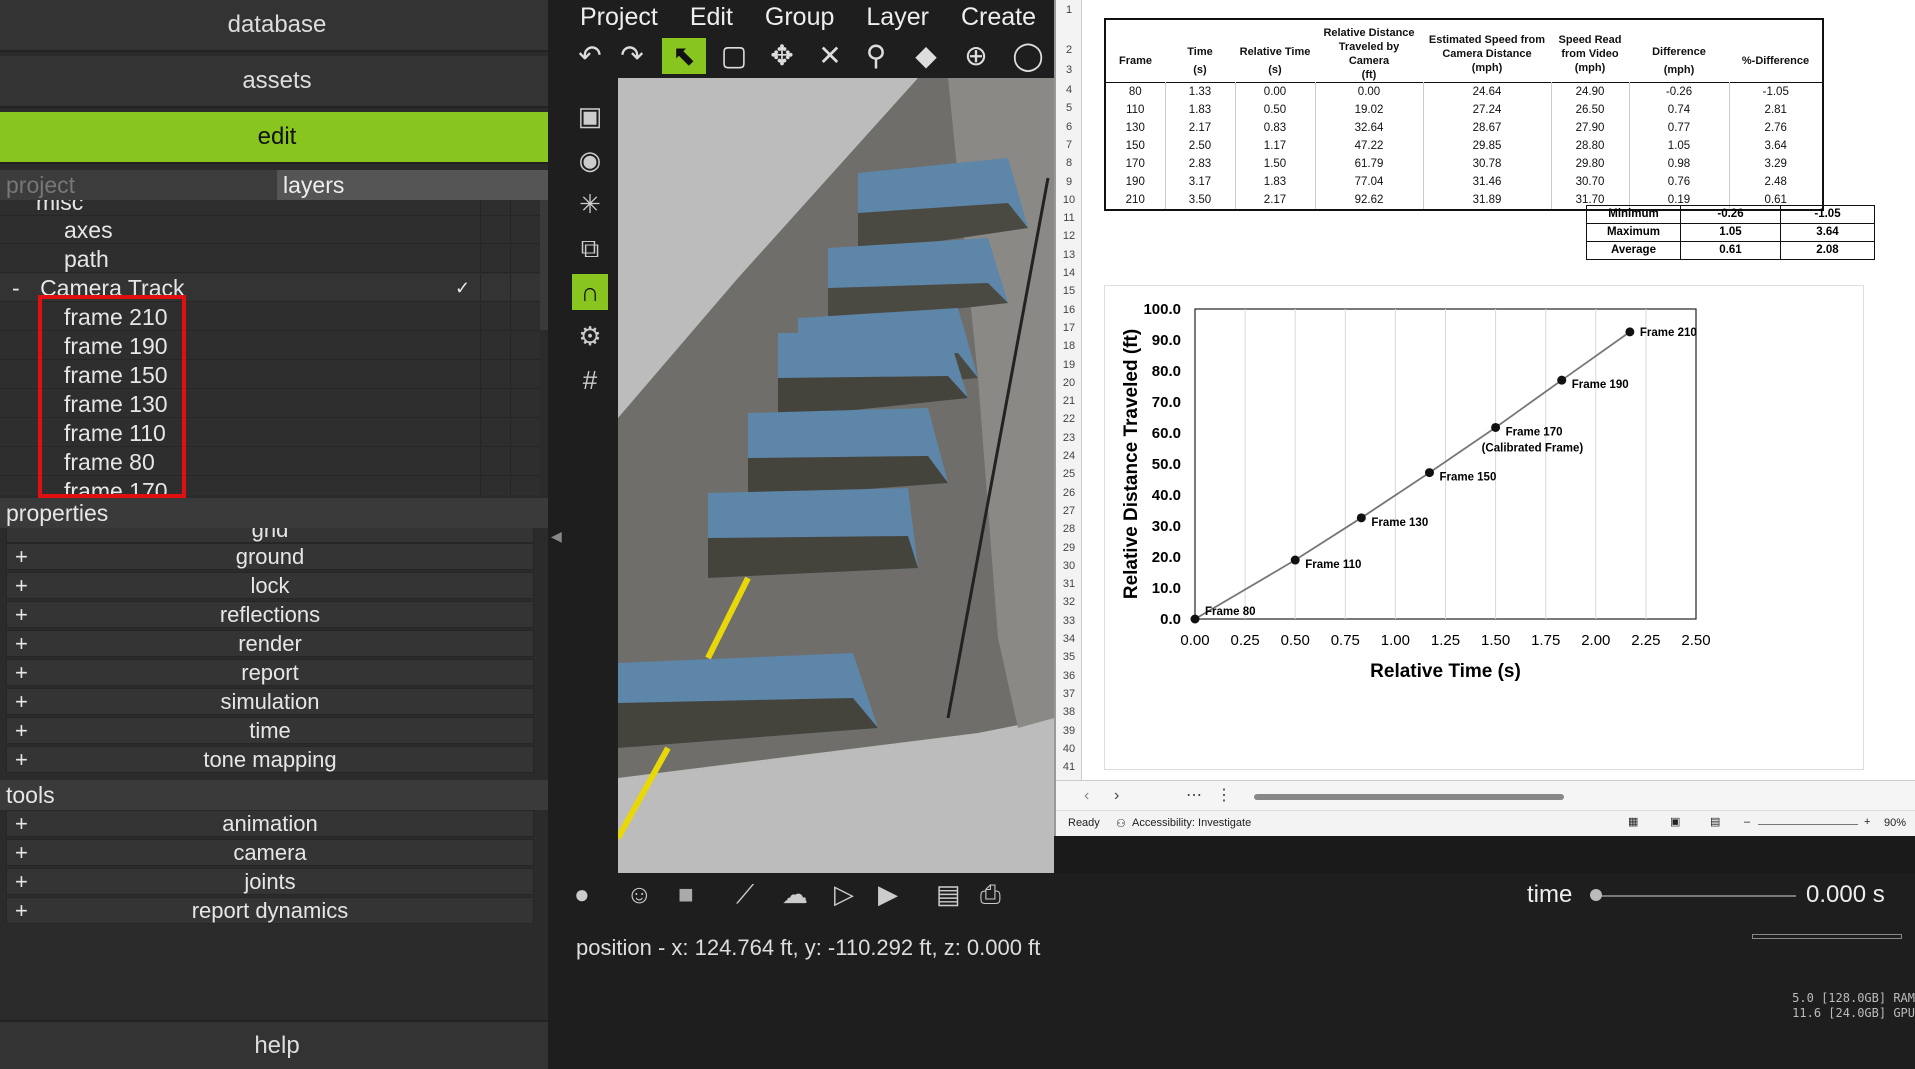 The height and width of the screenshot is (1069, 1915). What do you see at coordinates (1069, 584) in the screenshot?
I see `row-number: 31` at bounding box center [1069, 584].